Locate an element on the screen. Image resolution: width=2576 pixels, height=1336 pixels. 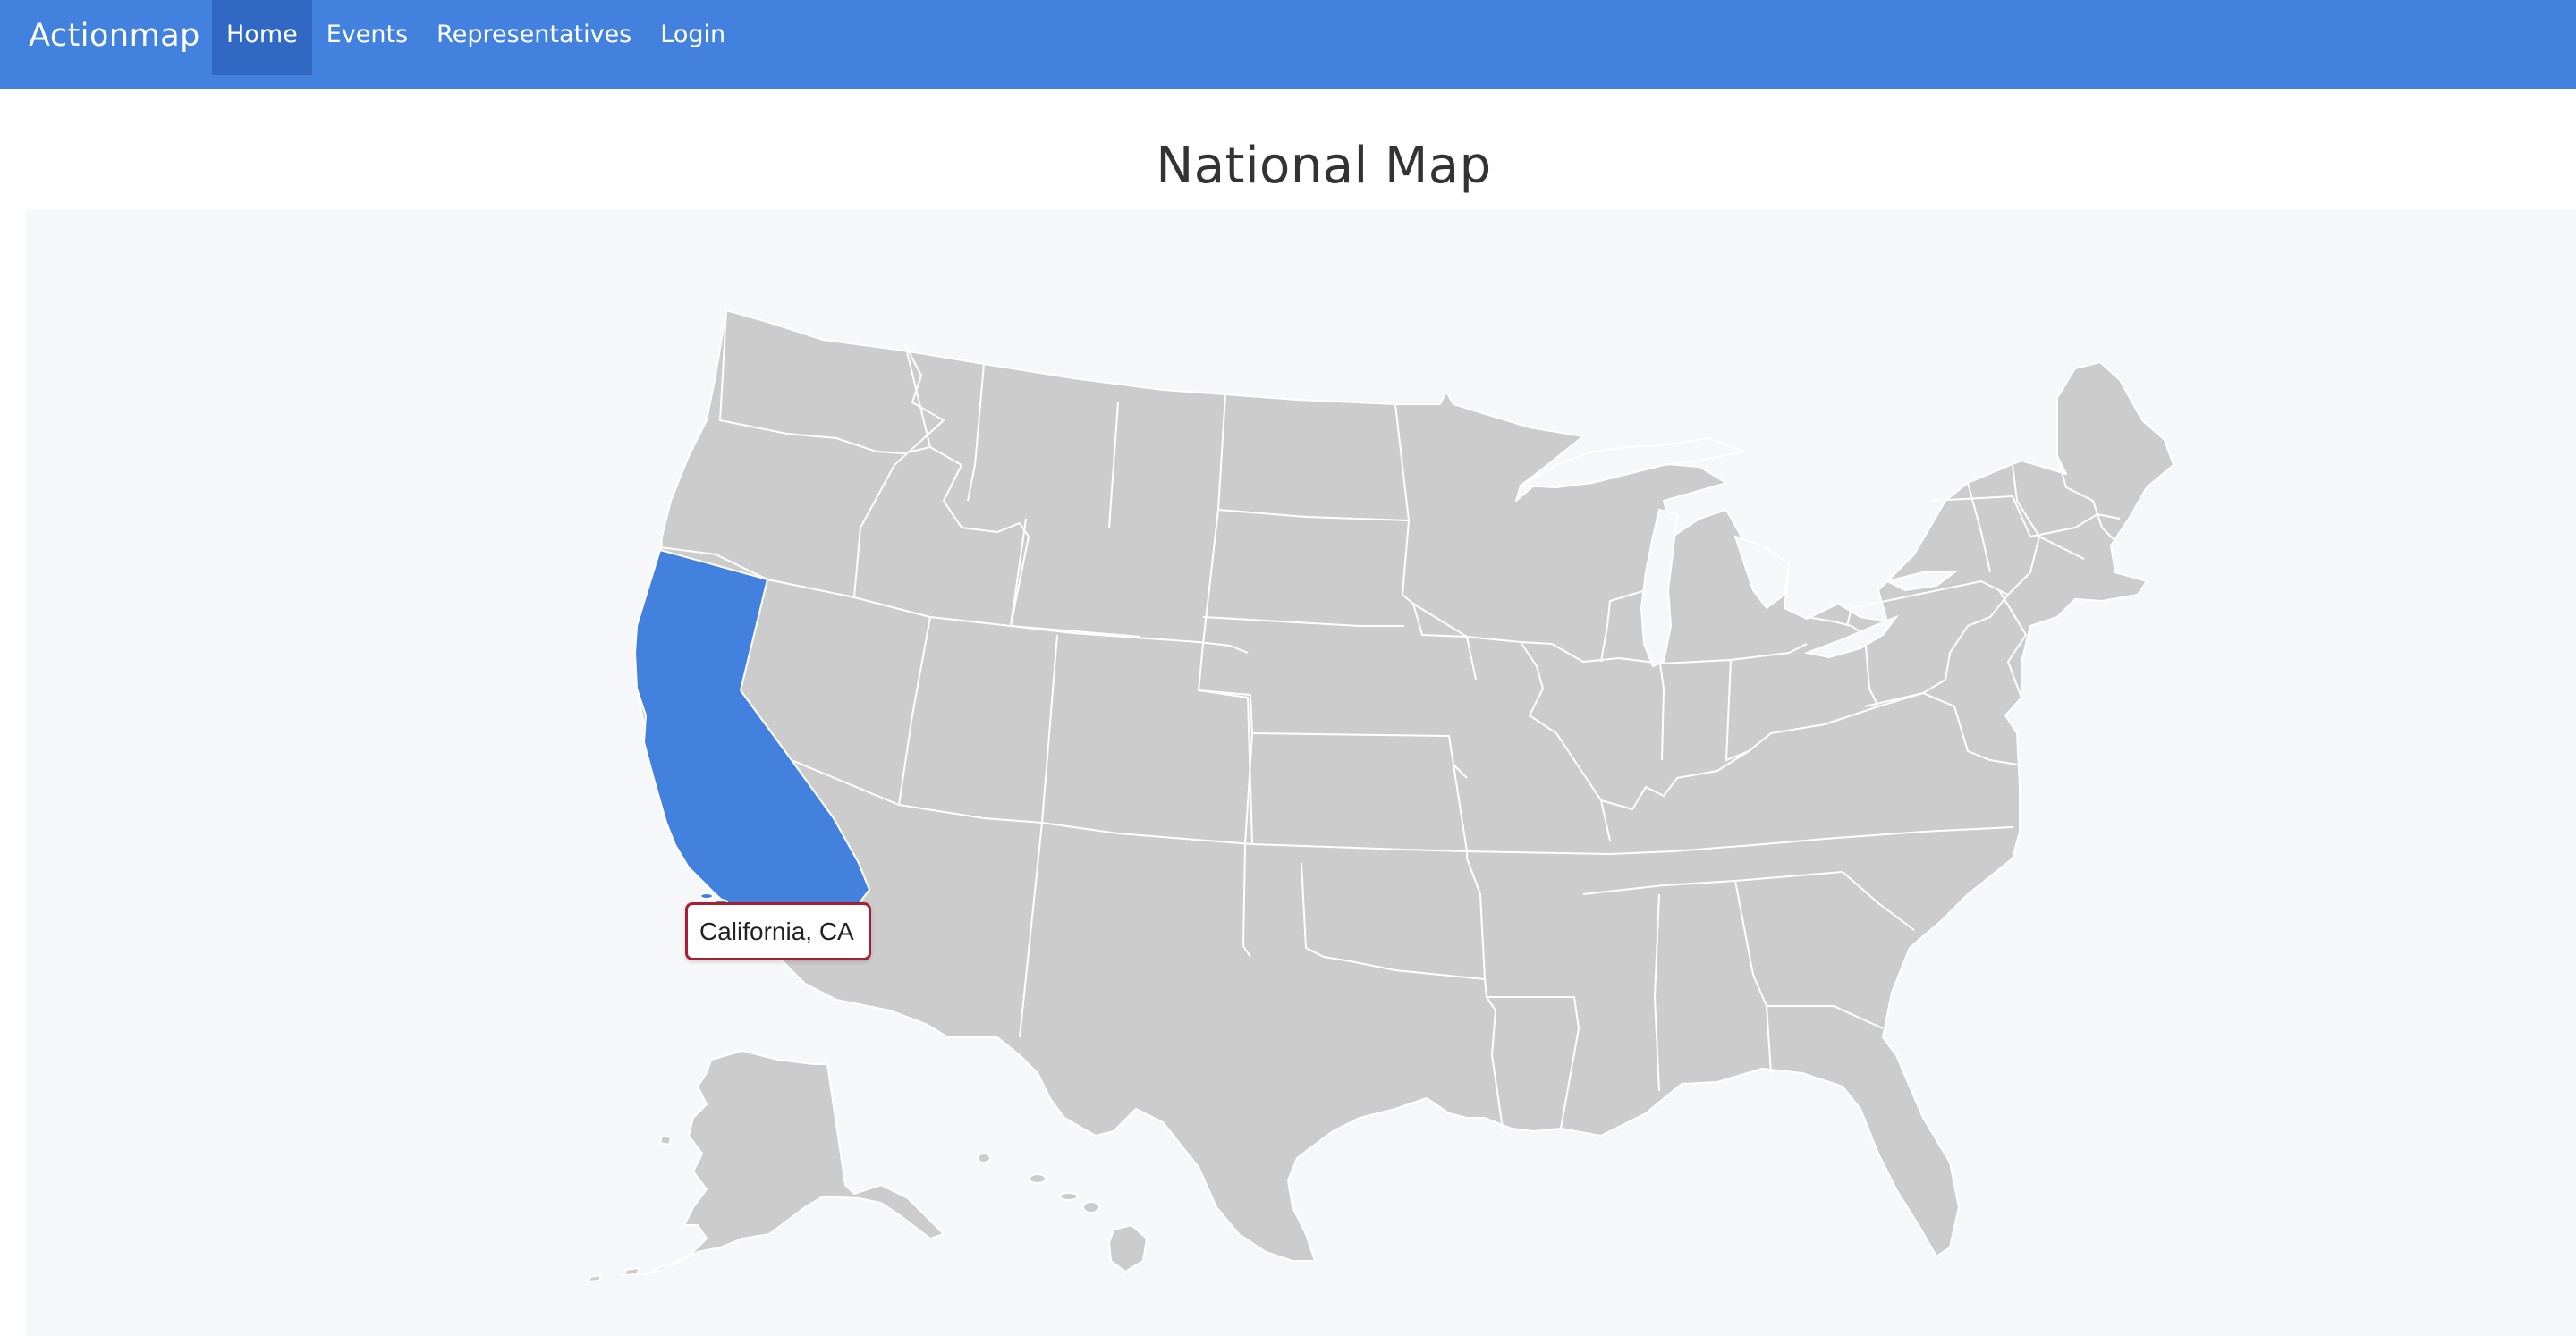
nav-events: Events is located at coordinates (367, 37).